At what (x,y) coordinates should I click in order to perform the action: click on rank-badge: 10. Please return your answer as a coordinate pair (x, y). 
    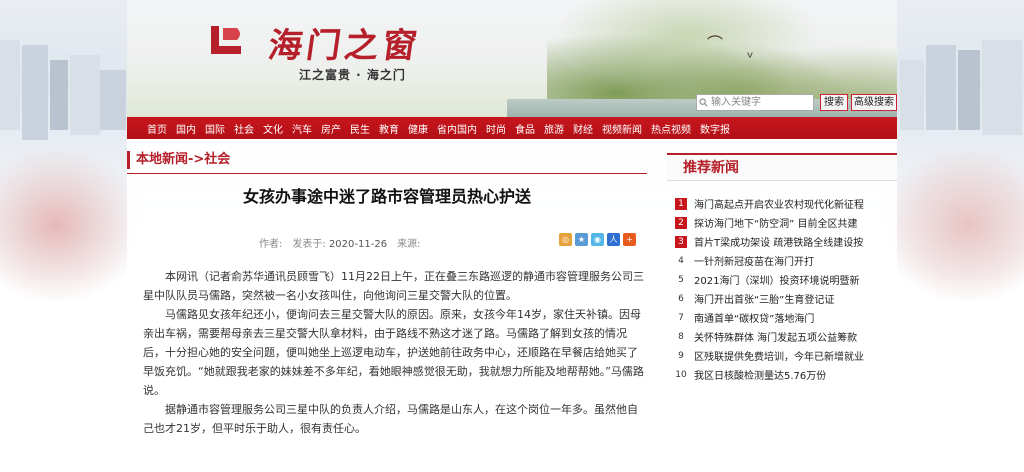
    Looking at the image, I should click on (681, 374).